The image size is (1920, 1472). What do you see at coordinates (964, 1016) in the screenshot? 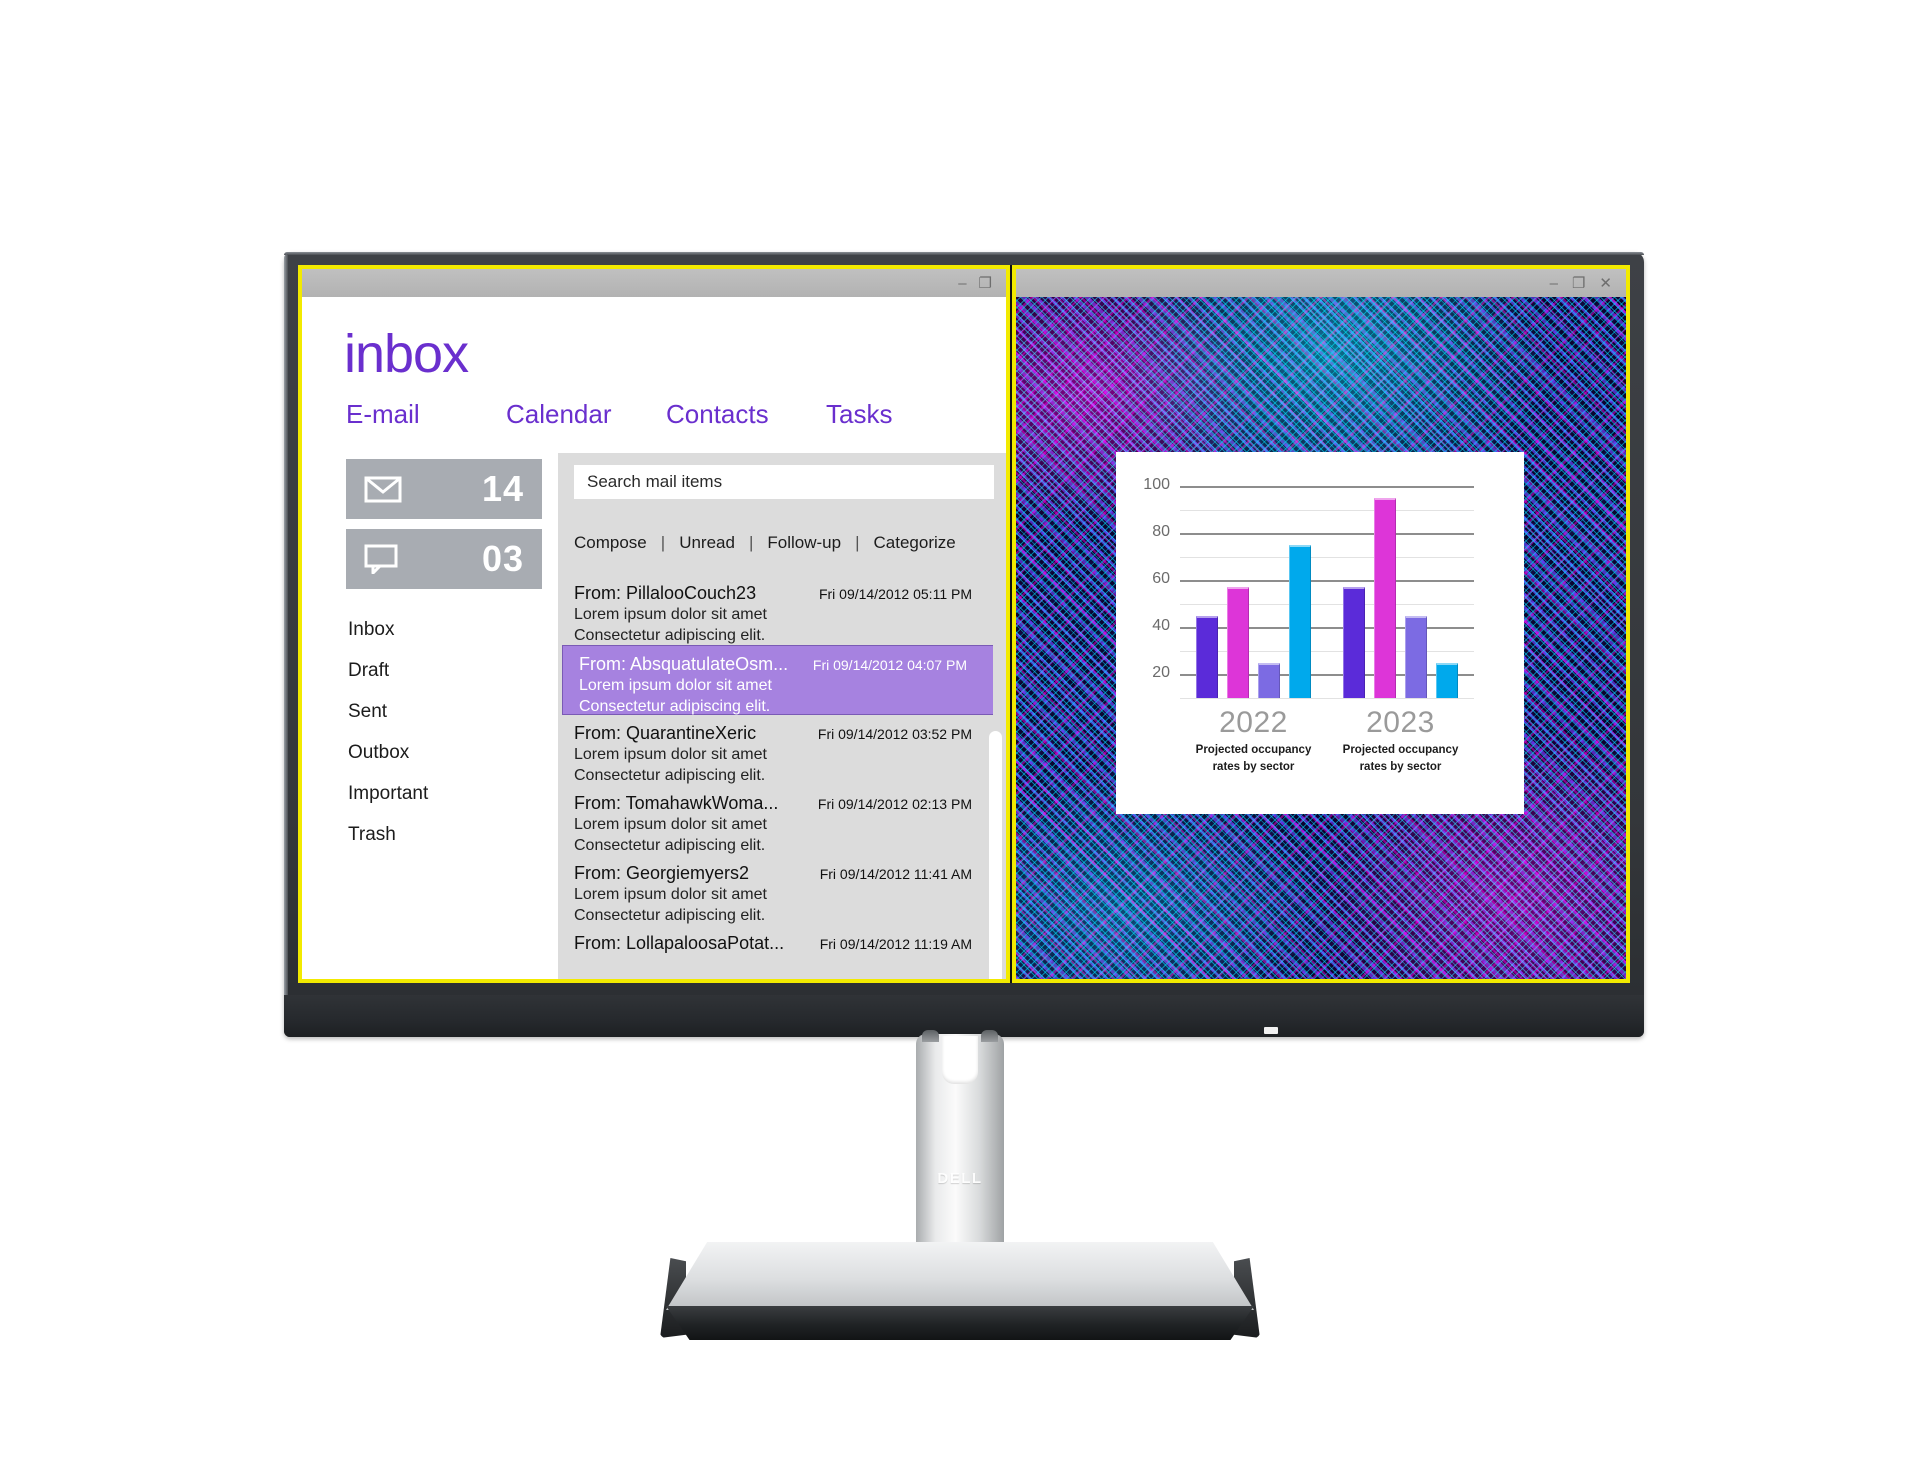
I see `monitor-chin` at bounding box center [964, 1016].